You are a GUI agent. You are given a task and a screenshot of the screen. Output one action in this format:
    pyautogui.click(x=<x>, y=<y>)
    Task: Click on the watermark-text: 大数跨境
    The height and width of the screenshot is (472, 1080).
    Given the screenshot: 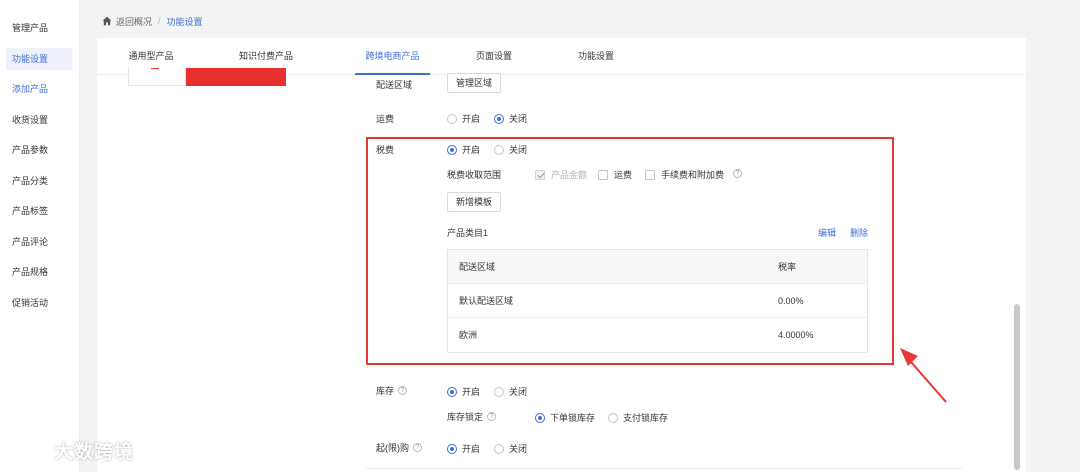 What is the action you would take?
    pyautogui.click(x=94, y=452)
    